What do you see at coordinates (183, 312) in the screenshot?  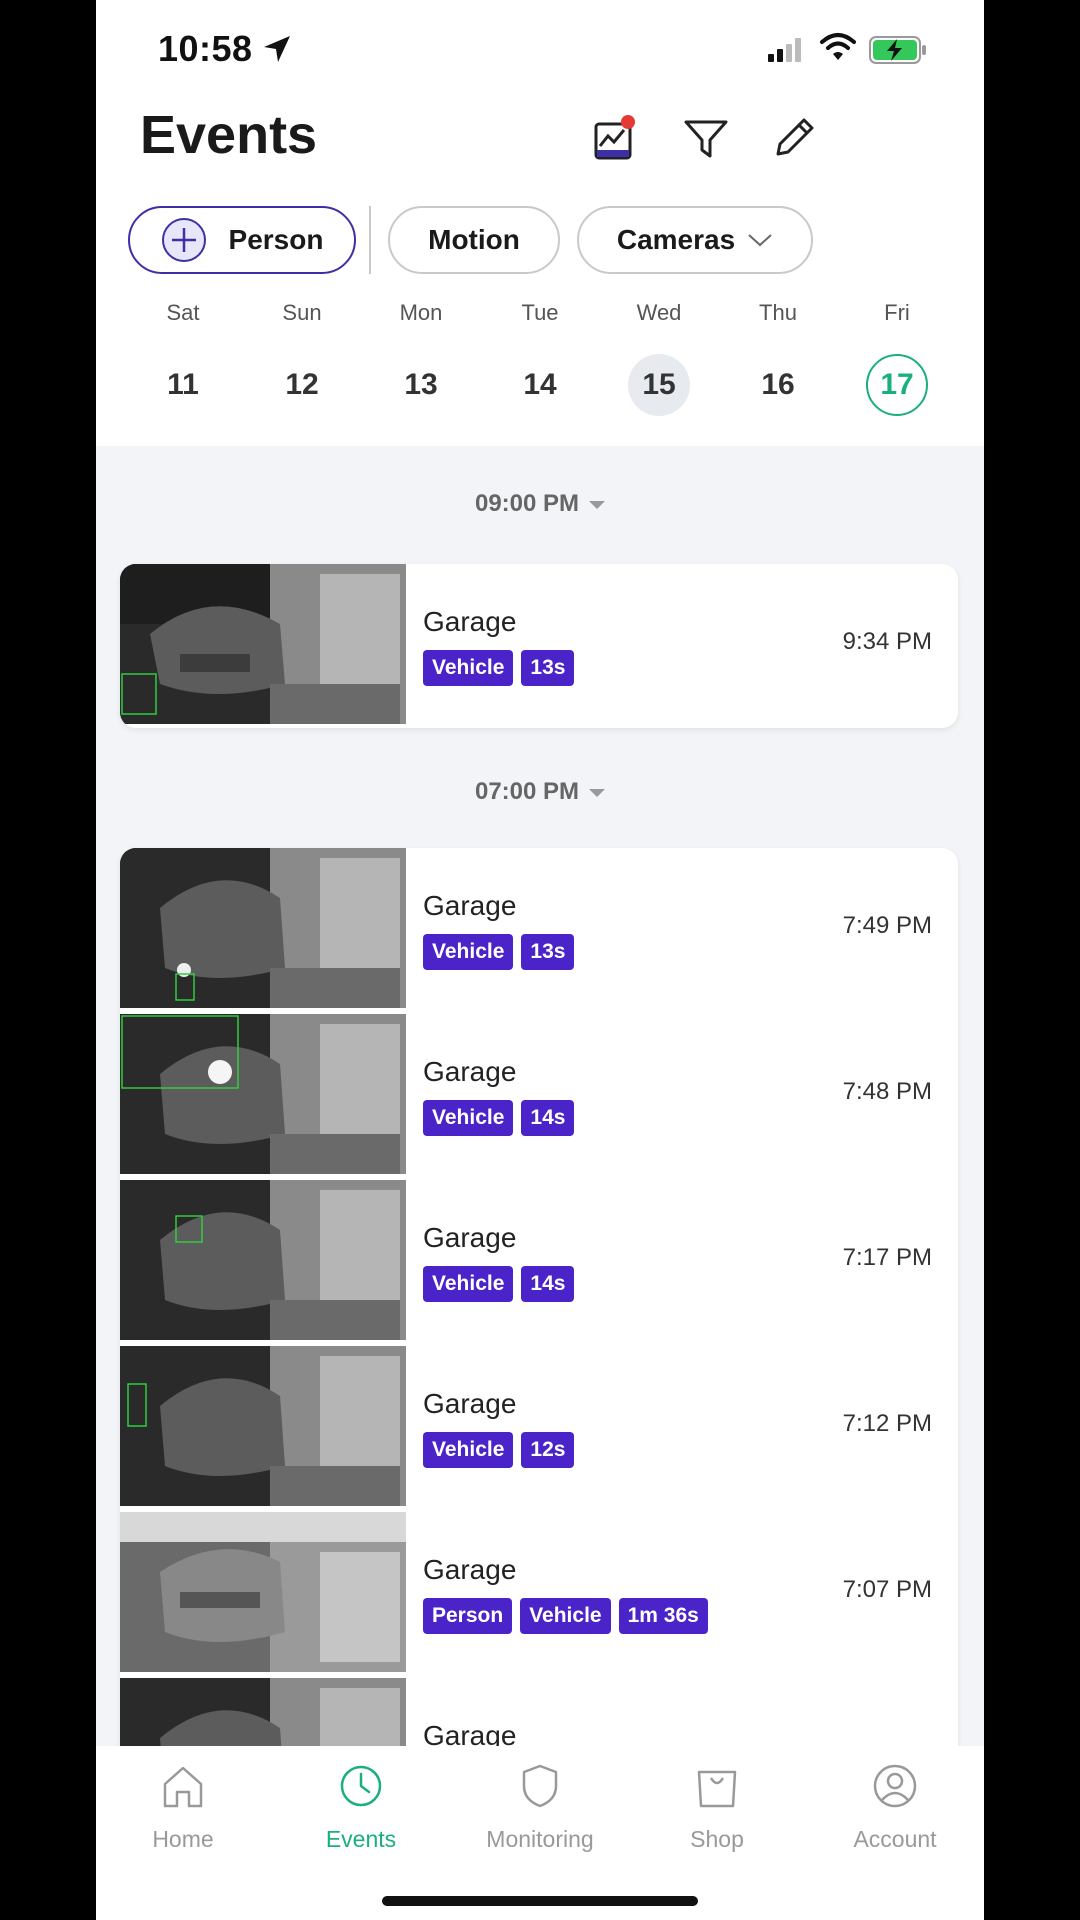 I see `day-name: Sat` at bounding box center [183, 312].